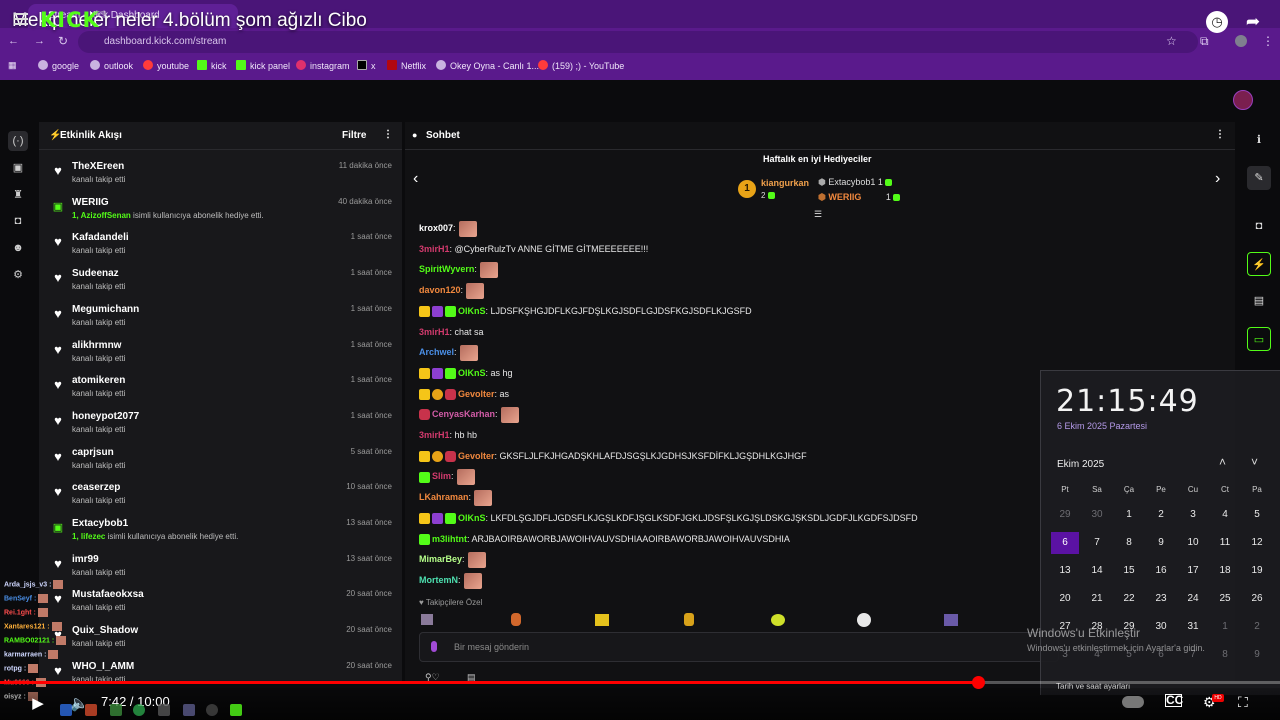 The image size is (1280, 720). I want to click on lightning-icon: ⚡, so click(1259, 264).